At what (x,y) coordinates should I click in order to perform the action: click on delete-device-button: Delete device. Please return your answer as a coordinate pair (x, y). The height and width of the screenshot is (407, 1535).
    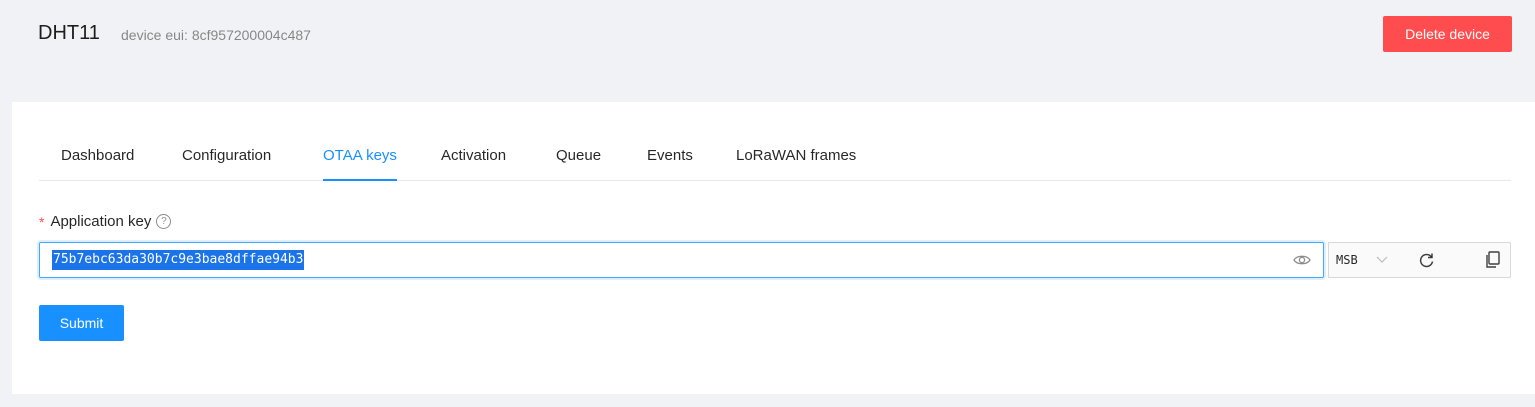
    Looking at the image, I should click on (1447, 34).